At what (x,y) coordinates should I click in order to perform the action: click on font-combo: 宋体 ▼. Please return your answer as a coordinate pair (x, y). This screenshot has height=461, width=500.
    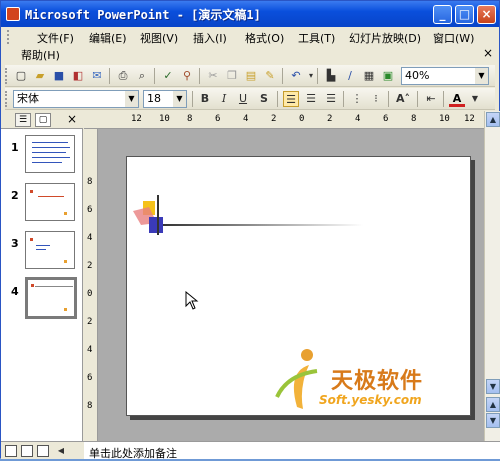
    Looking at the image, I should click on (76, 99).